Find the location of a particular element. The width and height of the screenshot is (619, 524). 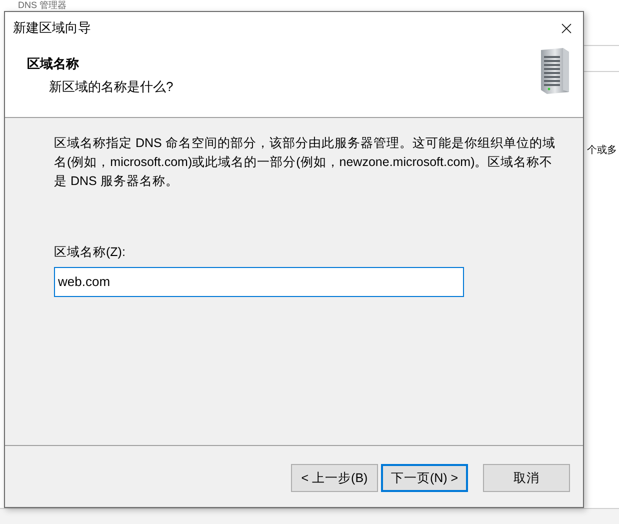

zone-name-field: web.com is located at coordinates (259, 281).